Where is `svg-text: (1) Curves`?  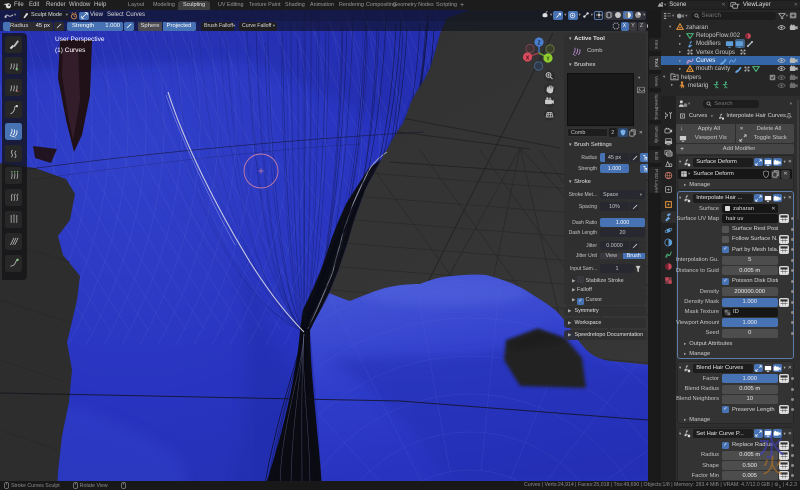 svg-text: (1) Curves is located at coordinates (70, 50).